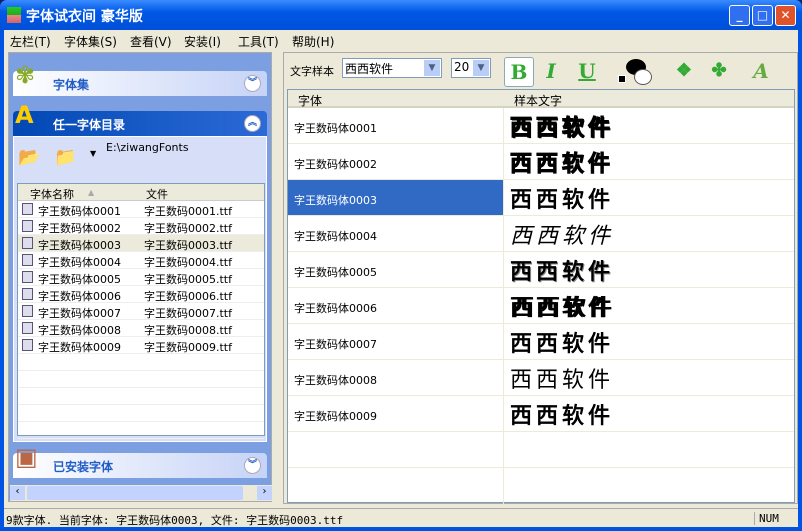  What do you see at coordinates (739, 15) in the screenshot?
I see `minimize-button: _` at bounding box center [739, 15].